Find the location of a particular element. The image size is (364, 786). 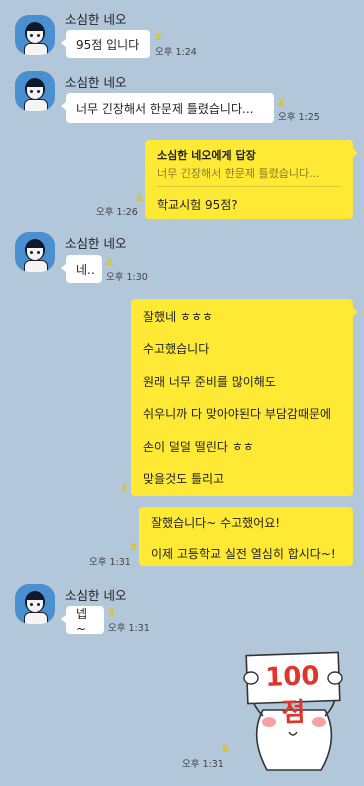

message-bubble: 95점 입니다 is located at coordinates (105, 44).